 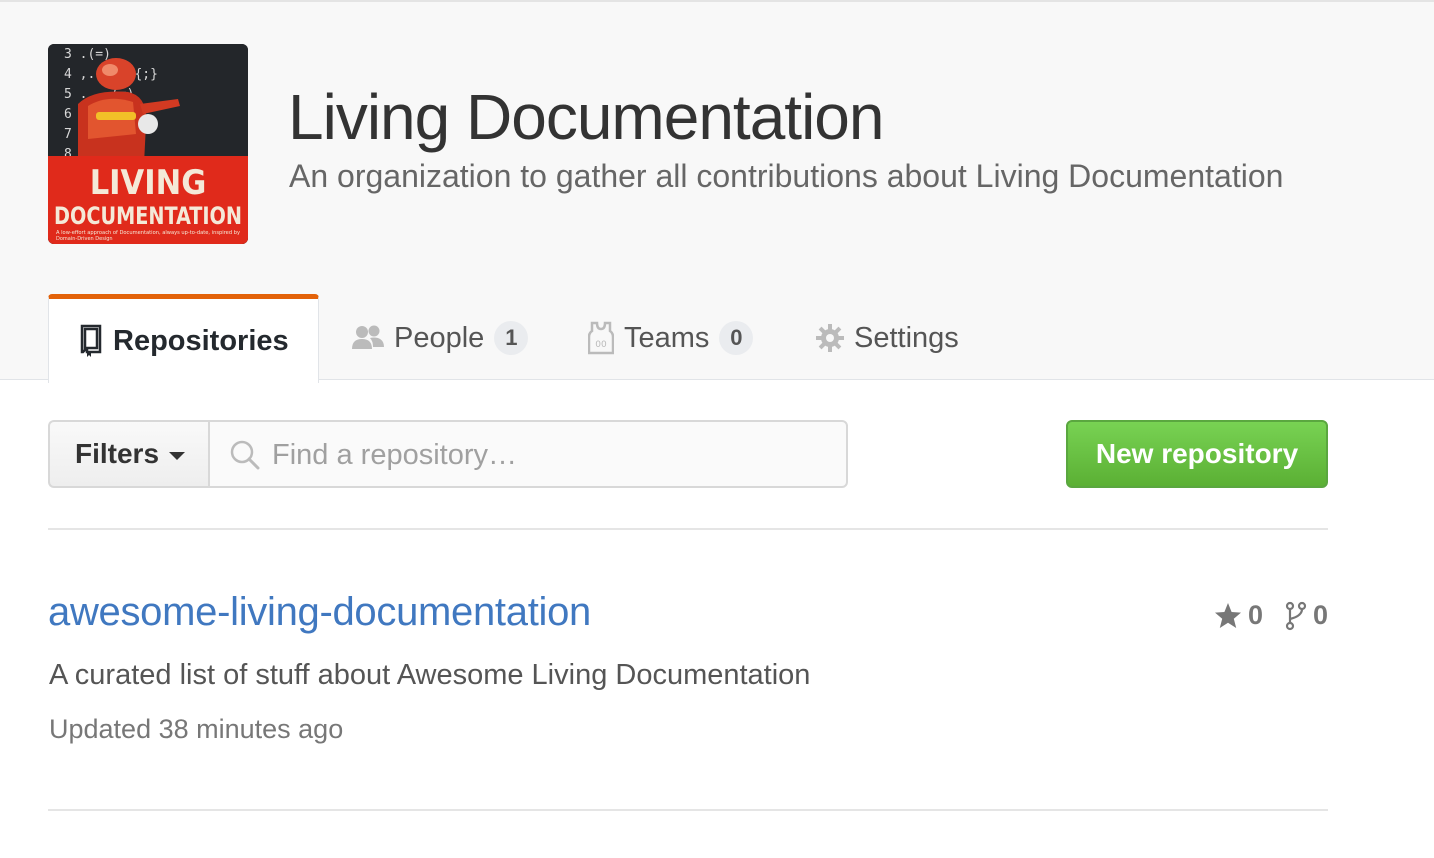 What do you see at coordinates (84, 239) in the screenshot?
I see `avatar-subtitle-line2: Domain-Driven Design` at bounding box center [84, 239].